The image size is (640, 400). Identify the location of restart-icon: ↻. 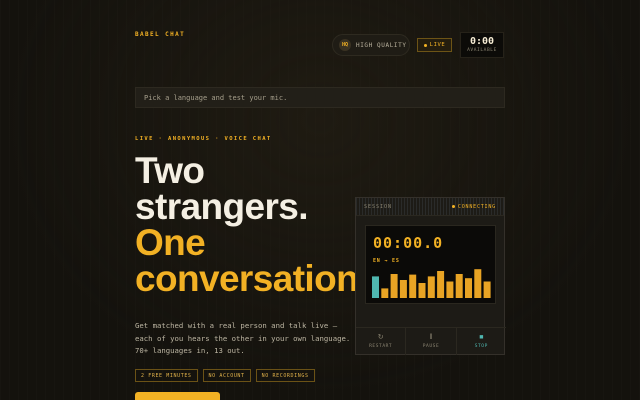
(380, 337).